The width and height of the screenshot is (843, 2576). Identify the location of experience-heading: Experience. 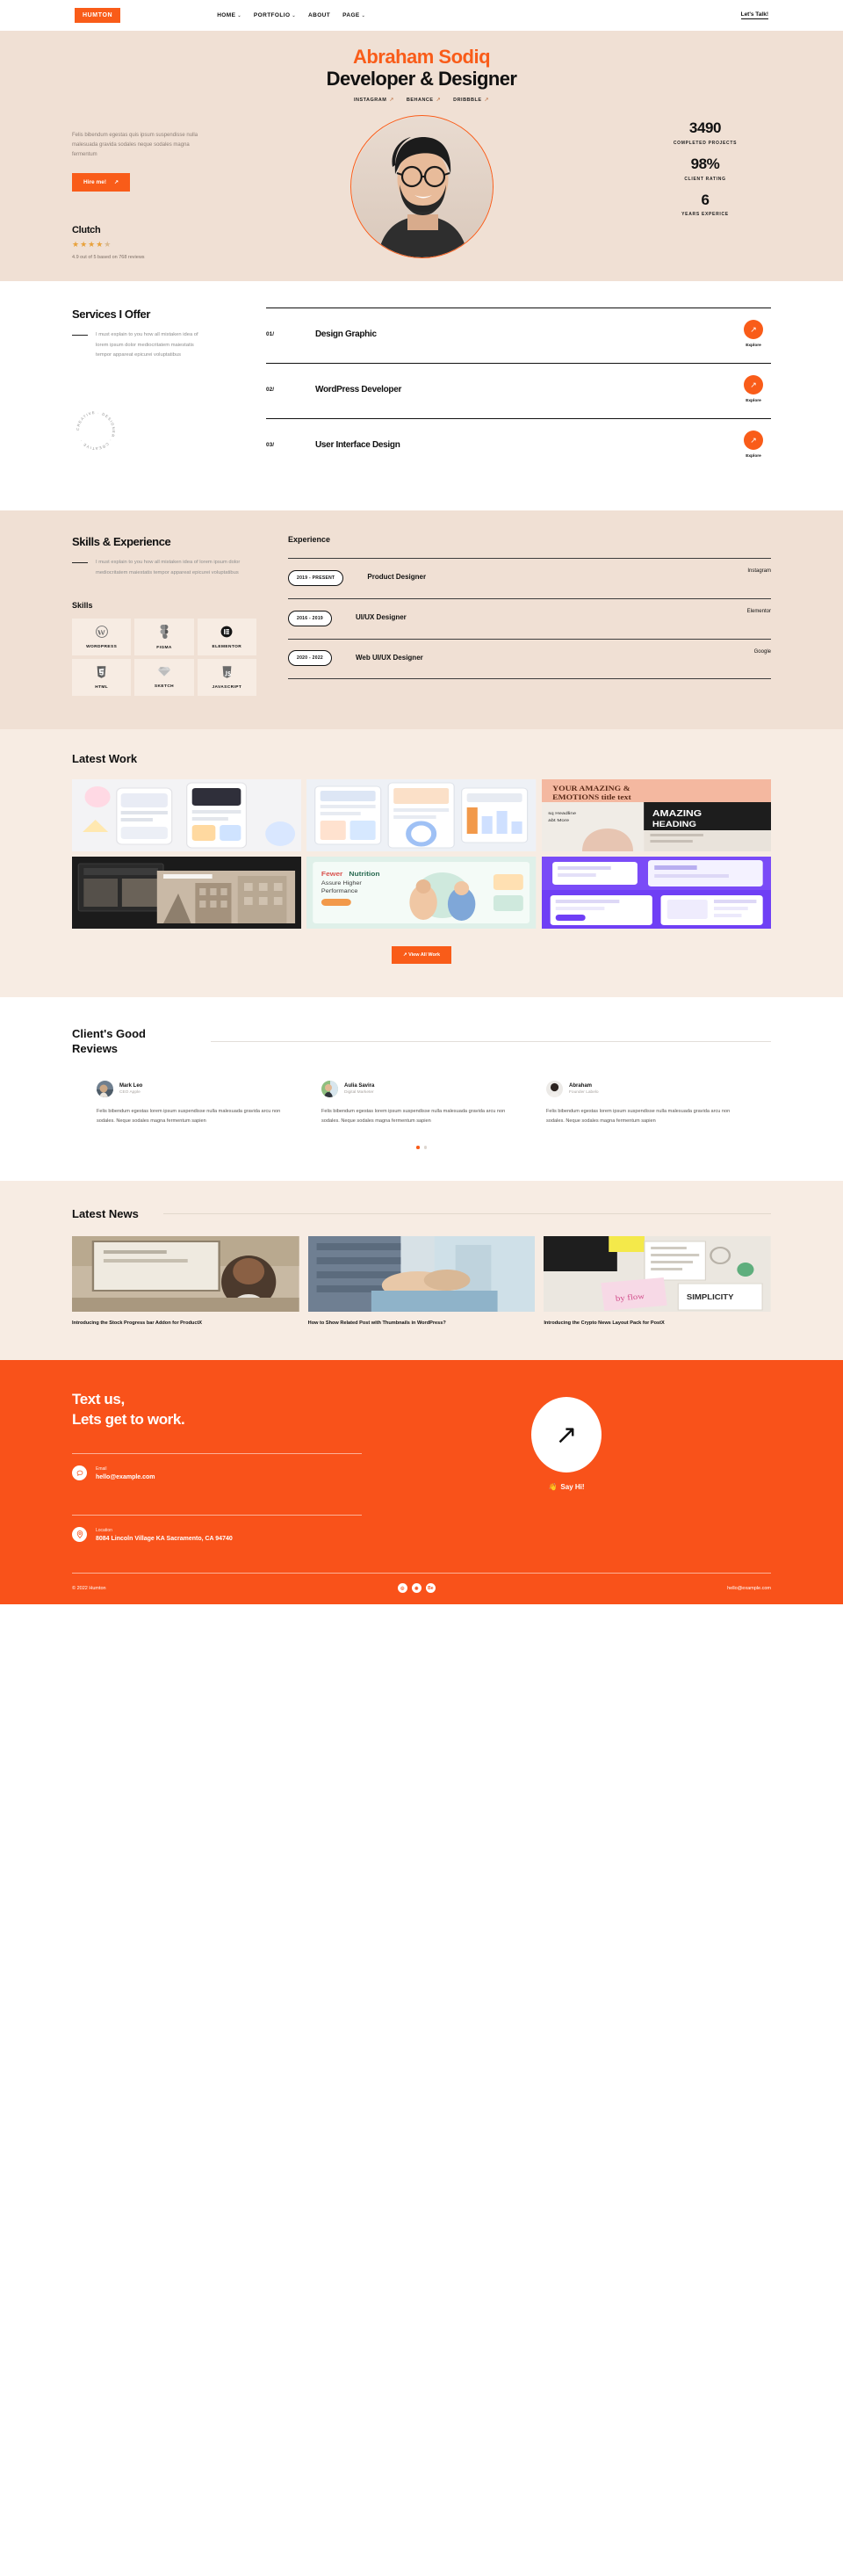
(309, 540).